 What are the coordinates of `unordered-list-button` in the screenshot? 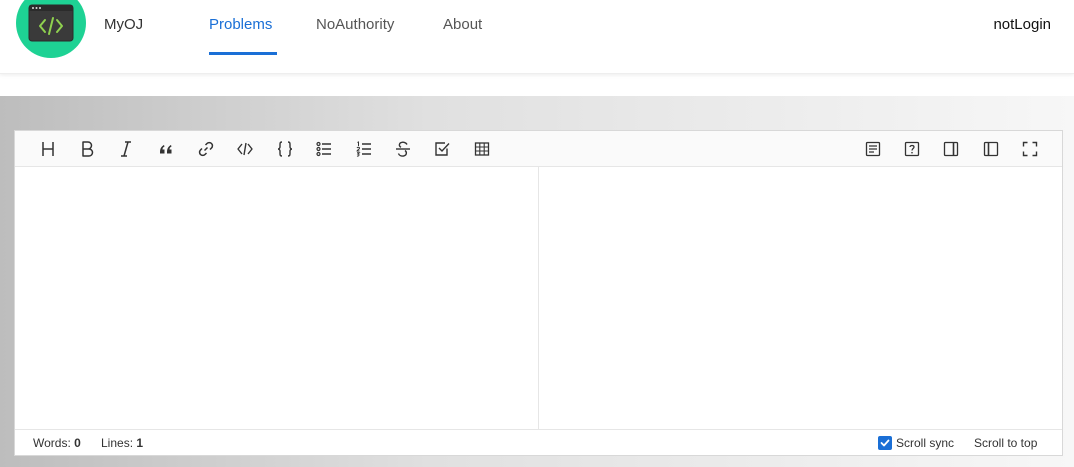 It's located at (324, 149).